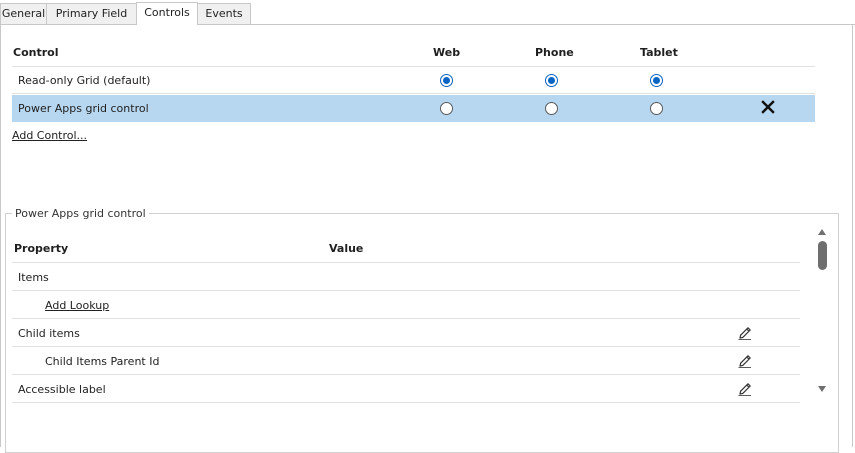 This screenshot has height=453, width=855. Describe the element at coordinates (406, 389) in the screenshot. I see `property-row-accessible-label: Accessible label` at that location.